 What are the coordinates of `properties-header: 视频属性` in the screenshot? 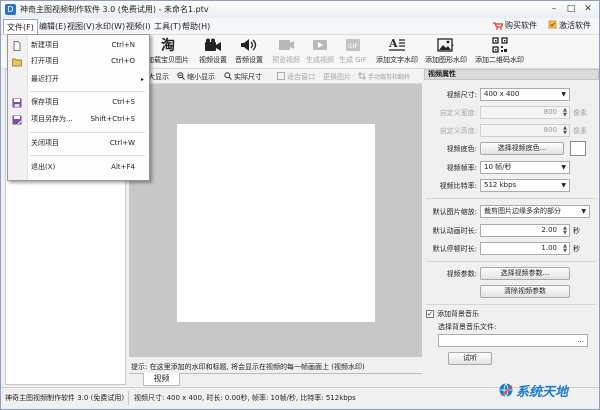 It's located at (511, 74).